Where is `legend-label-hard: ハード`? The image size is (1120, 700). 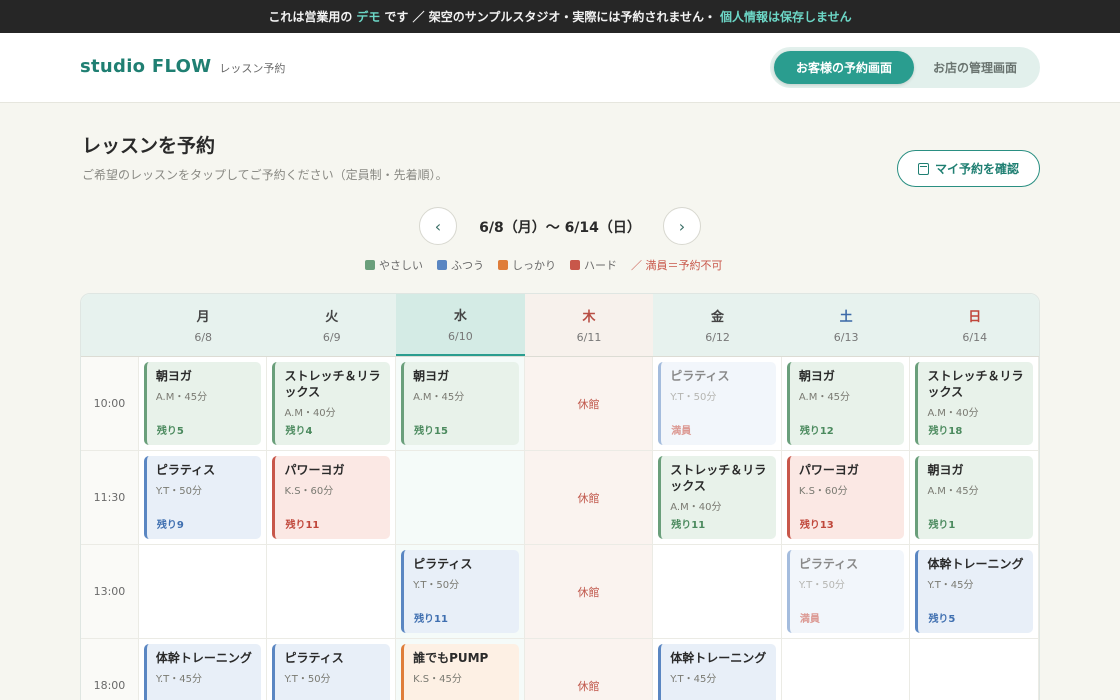 legend-label-hard: ハード is located at coordinates (600, 265).